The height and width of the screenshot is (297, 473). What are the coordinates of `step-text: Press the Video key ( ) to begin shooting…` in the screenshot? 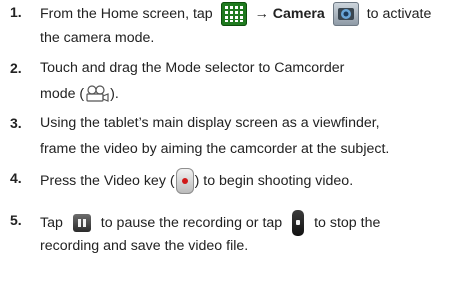 It's located at (256, 181).